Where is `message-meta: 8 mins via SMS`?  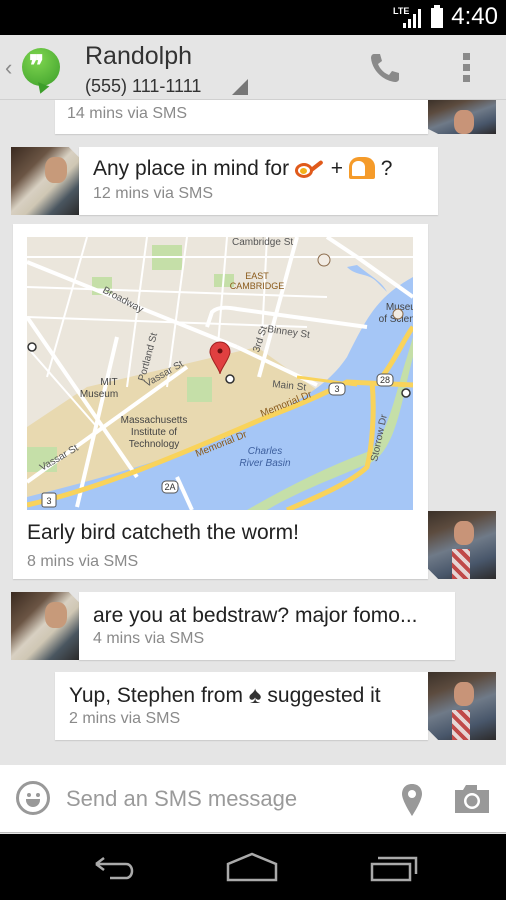
message-meta: 8 mins via SMS is located at coordinates (83, 561).